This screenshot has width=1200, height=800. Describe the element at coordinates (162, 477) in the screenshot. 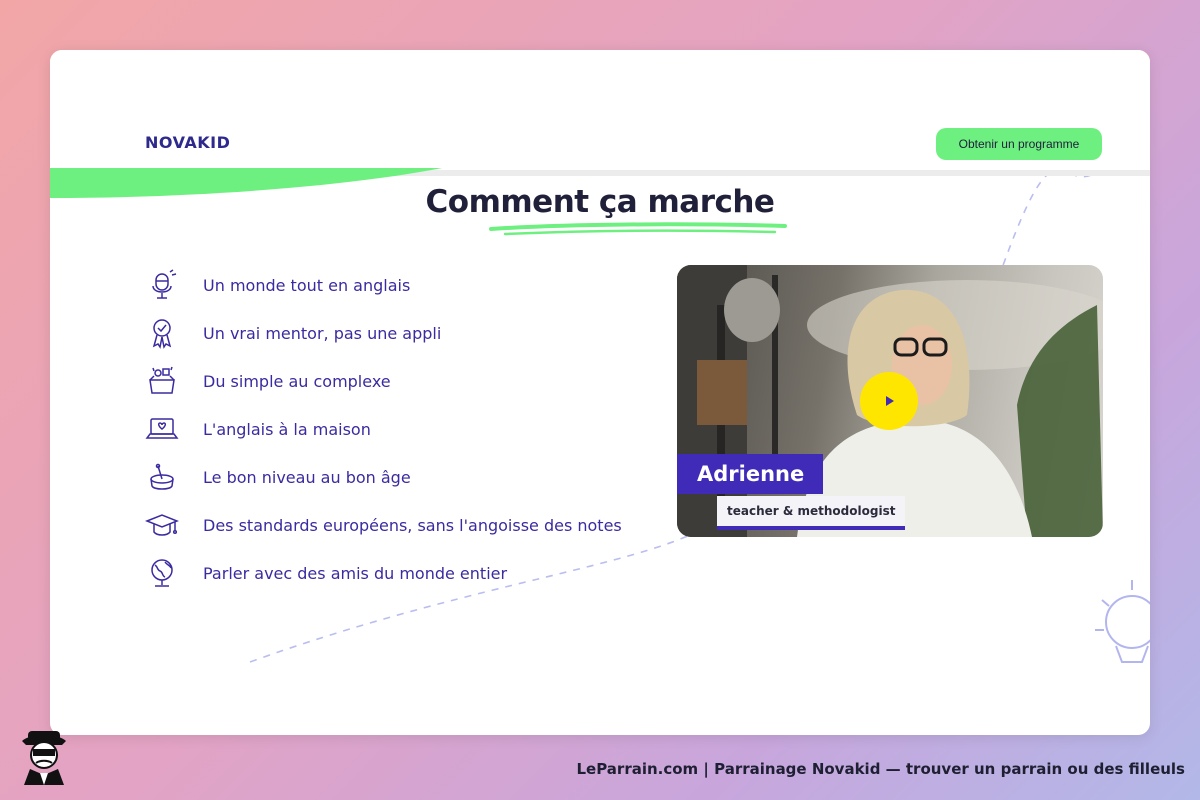

I see `pot-icon` at that location.